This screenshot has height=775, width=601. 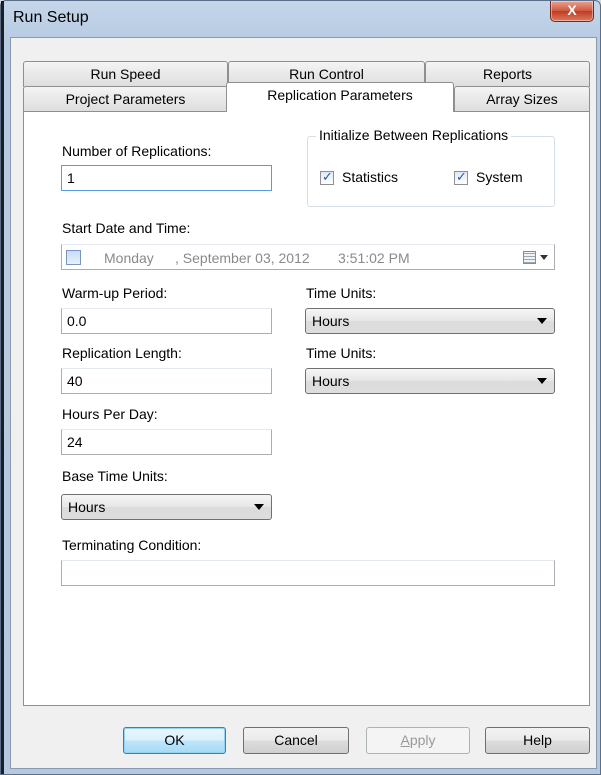 I want to click on replication-length-label: Replication Length:, so click(x=122, y=353).